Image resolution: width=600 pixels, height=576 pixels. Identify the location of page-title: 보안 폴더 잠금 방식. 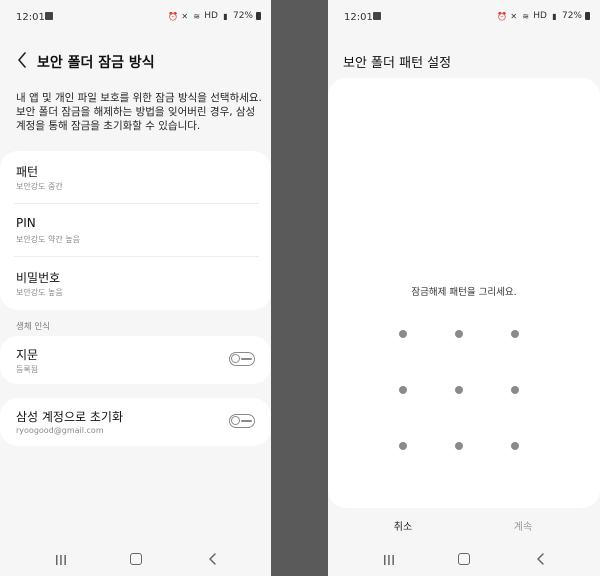
(96, 63).